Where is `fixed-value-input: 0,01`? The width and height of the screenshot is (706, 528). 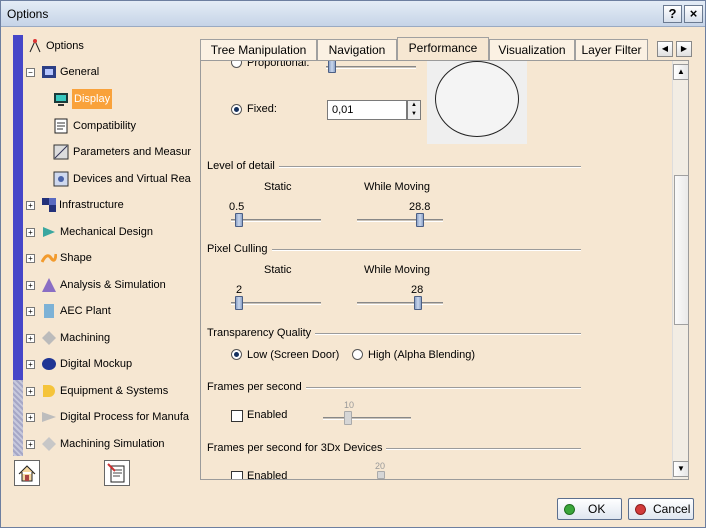
fixed-value-input: 0,01 is located at coordinates (367, 110).